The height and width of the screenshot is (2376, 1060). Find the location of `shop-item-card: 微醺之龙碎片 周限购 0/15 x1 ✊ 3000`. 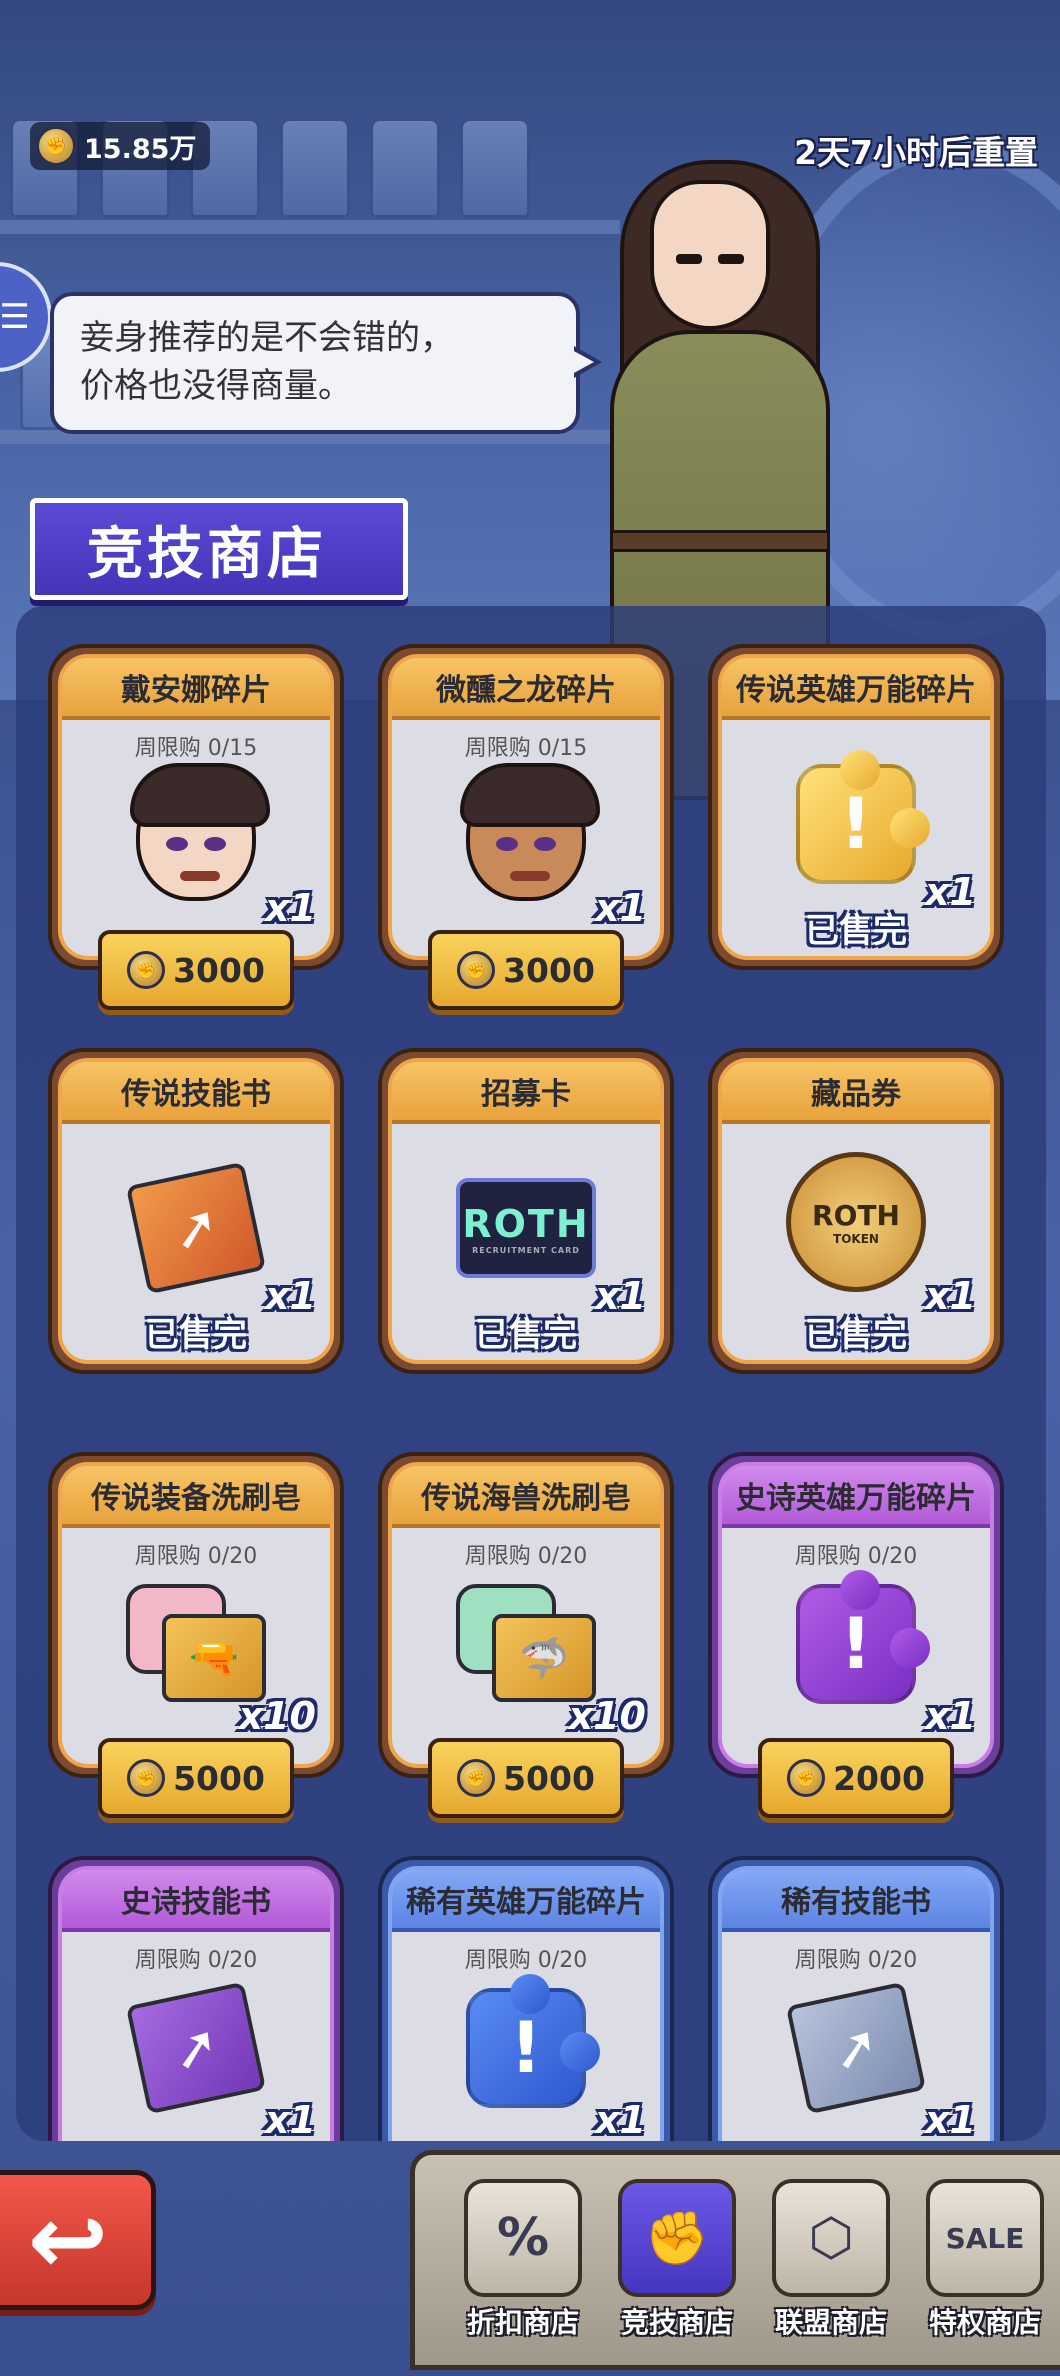

shop-item-card: 微醺之龙碎片 周限购 0/15 x1 ✊ 3000 is located at coordinates (526, 827).